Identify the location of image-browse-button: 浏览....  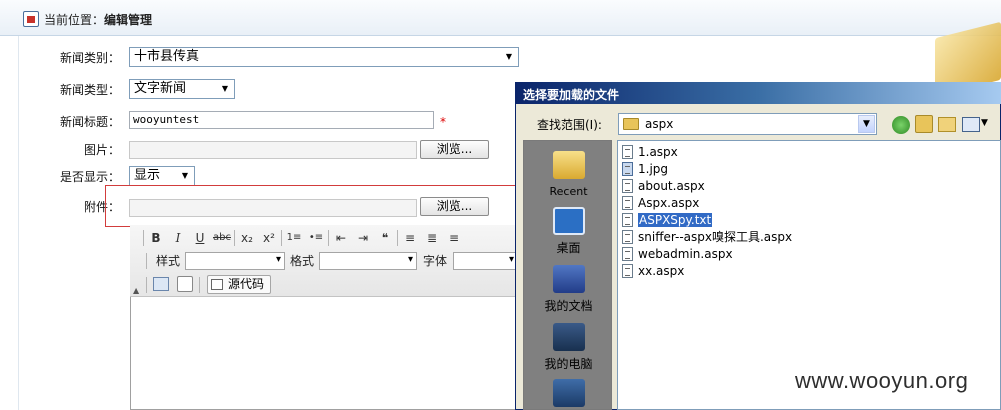
(454, 149).